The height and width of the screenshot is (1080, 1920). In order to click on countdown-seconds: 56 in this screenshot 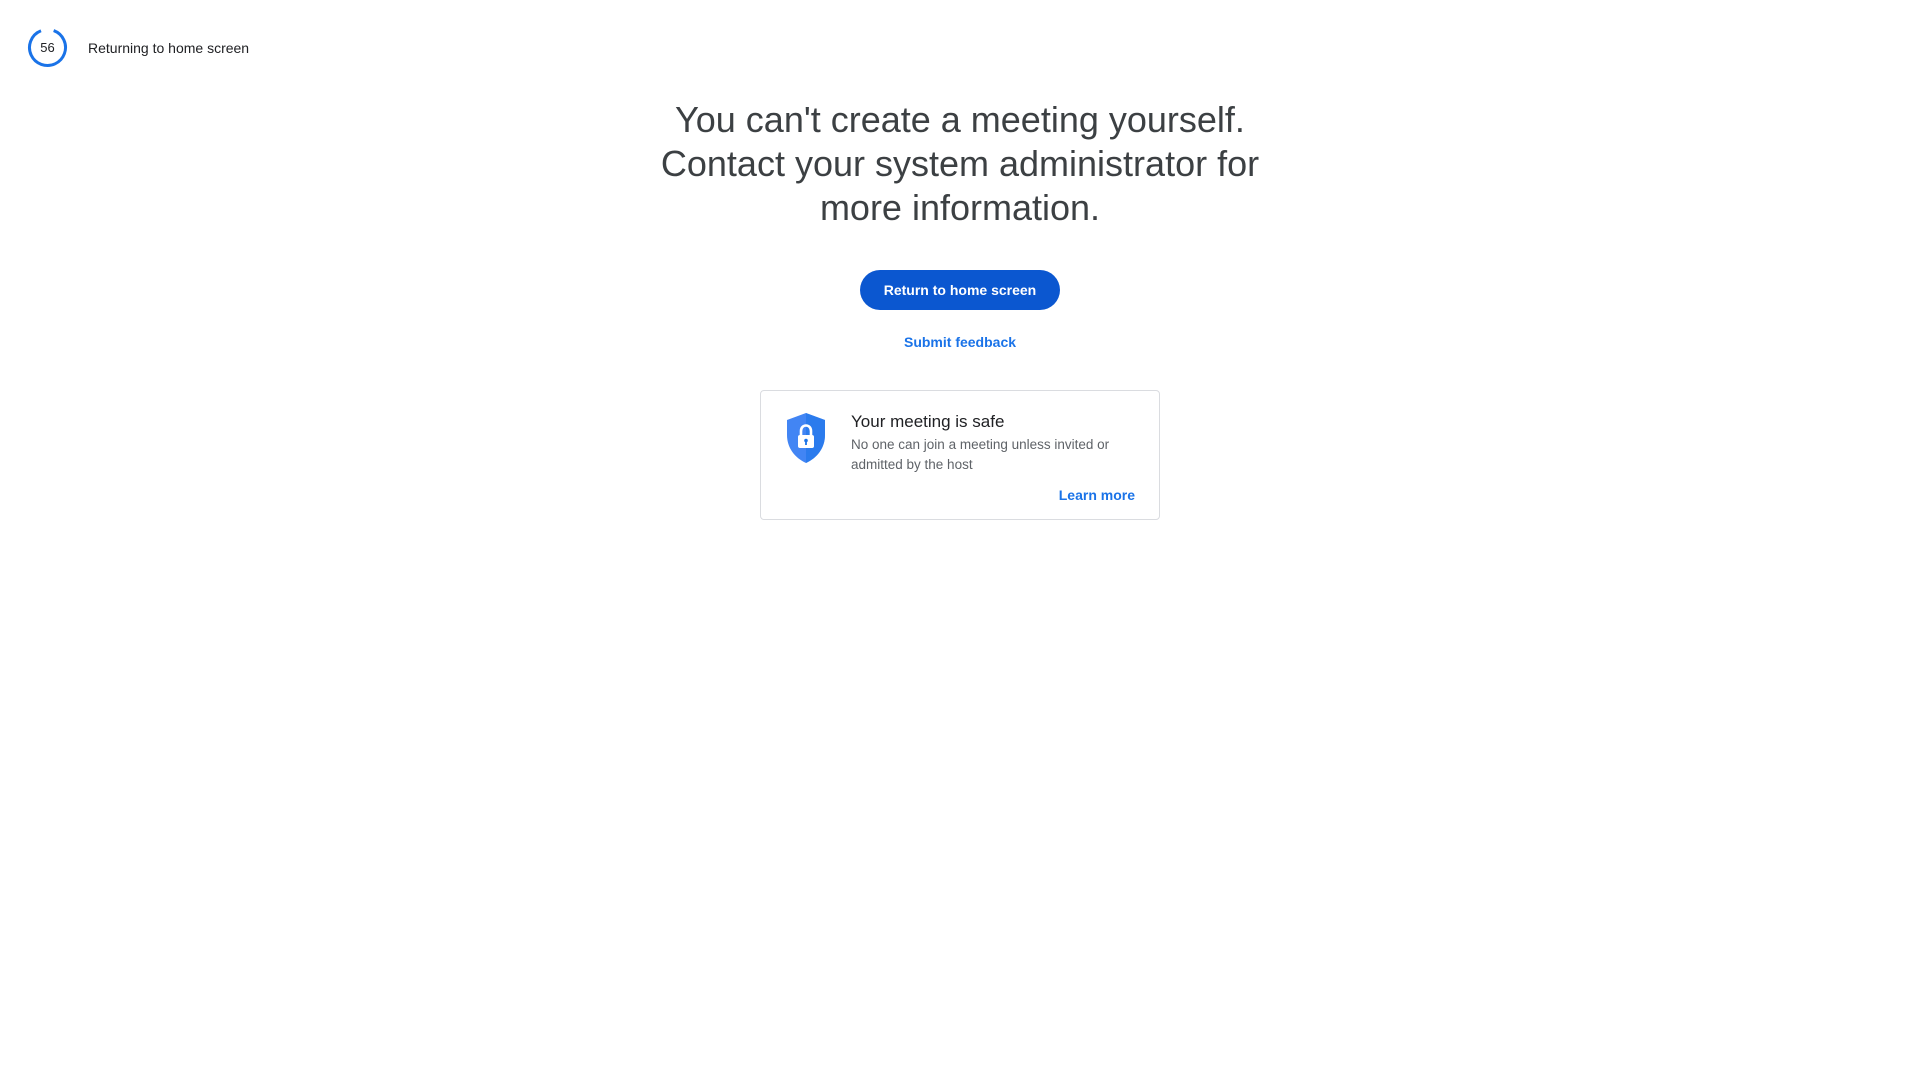, I will do `click(47, 47)`.